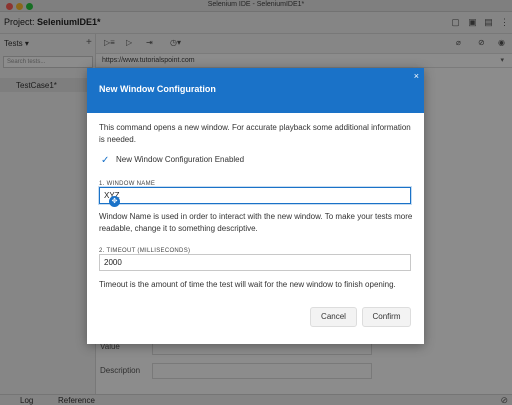  What do you see at coordinates (157, 89) in the screenshot?
I see `dialog-title: New Window Configuration` at bounding box center [157, 89].